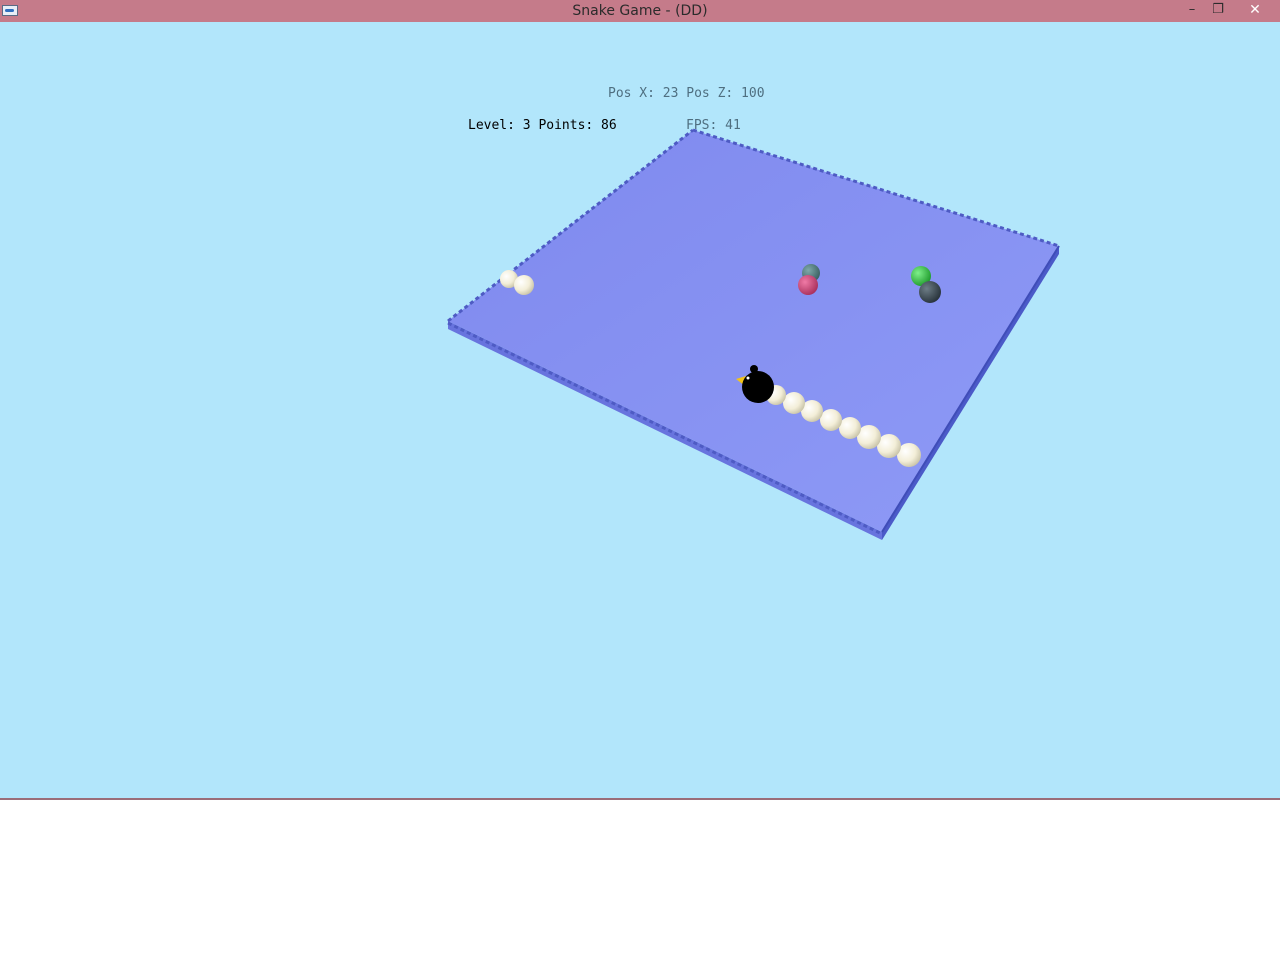 This screenshot has height=962, width=1280. I want to click on minimize-button: –, so click(1192, 11).